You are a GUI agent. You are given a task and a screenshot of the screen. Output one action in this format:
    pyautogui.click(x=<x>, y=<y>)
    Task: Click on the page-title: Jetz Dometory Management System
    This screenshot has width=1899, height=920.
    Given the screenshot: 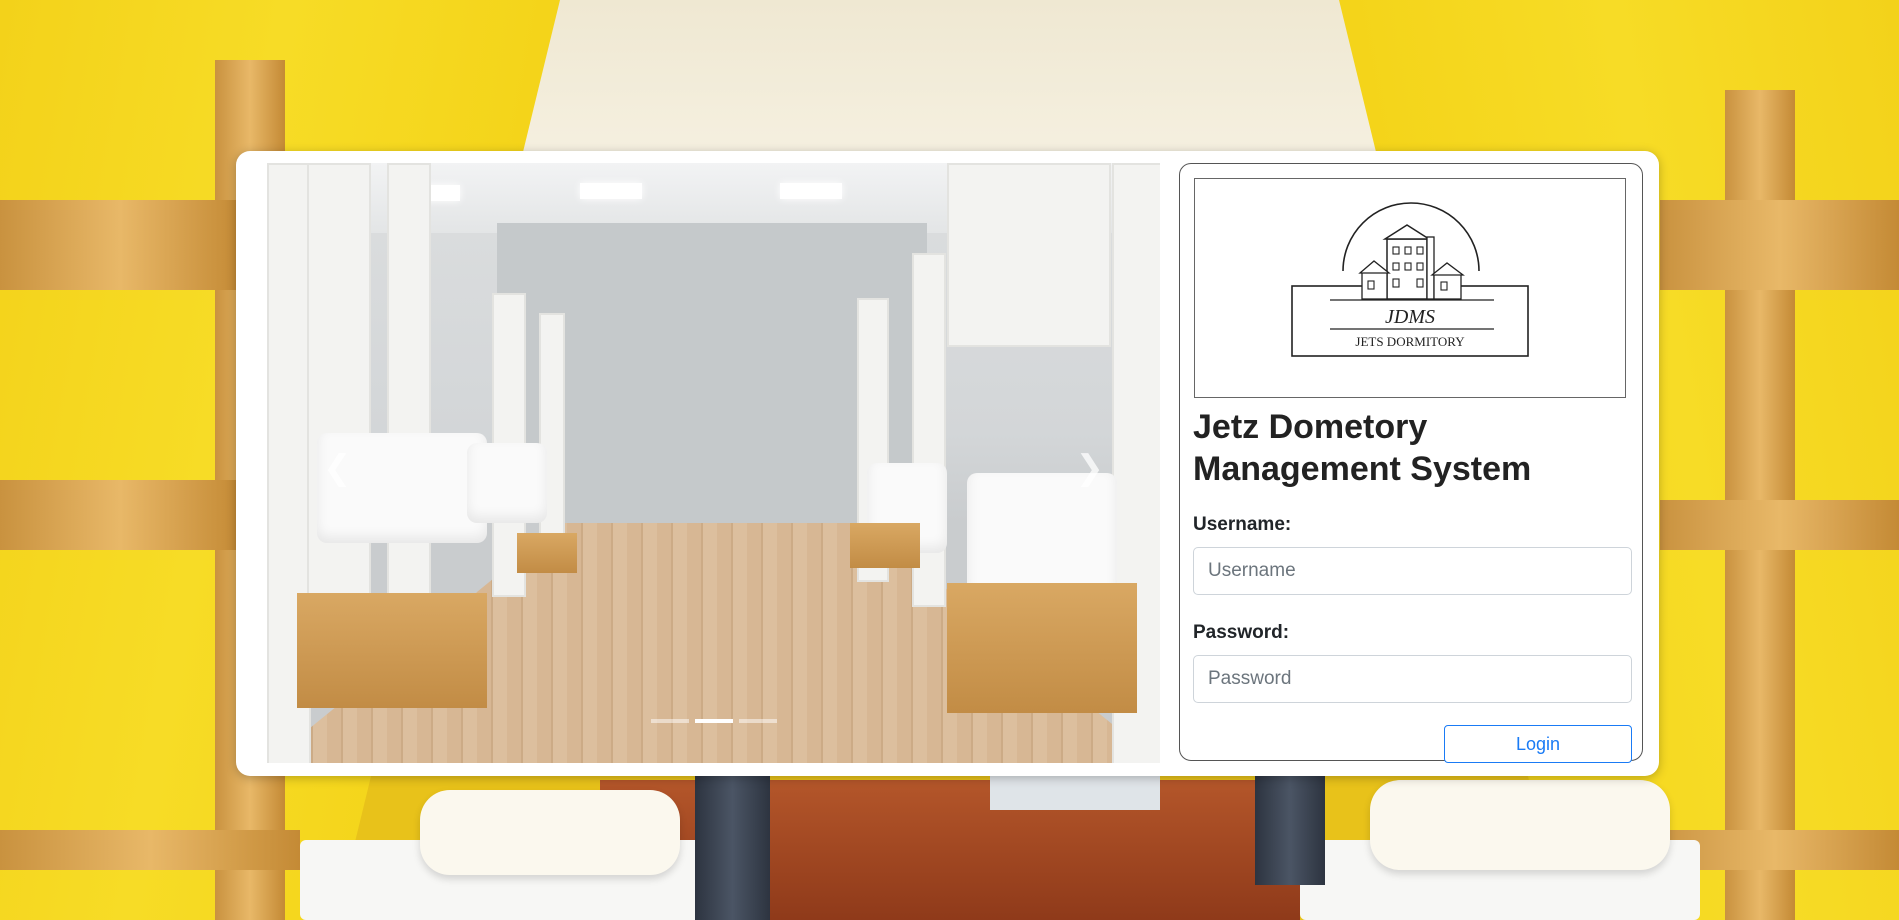 What is the action you would take?
    pyautogui.click(x=1362, y=448)
    